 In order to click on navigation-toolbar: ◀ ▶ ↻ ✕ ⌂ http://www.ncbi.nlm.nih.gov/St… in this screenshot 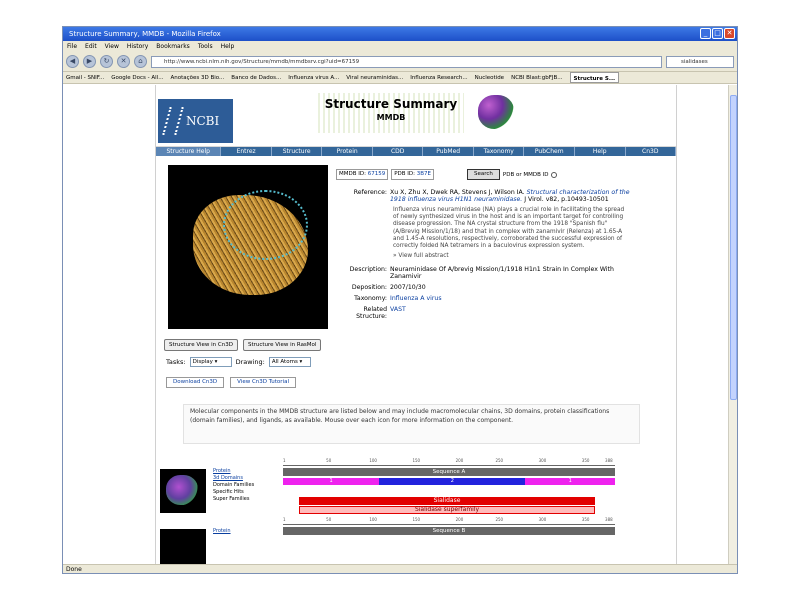, I will do `click(400, 62)`.